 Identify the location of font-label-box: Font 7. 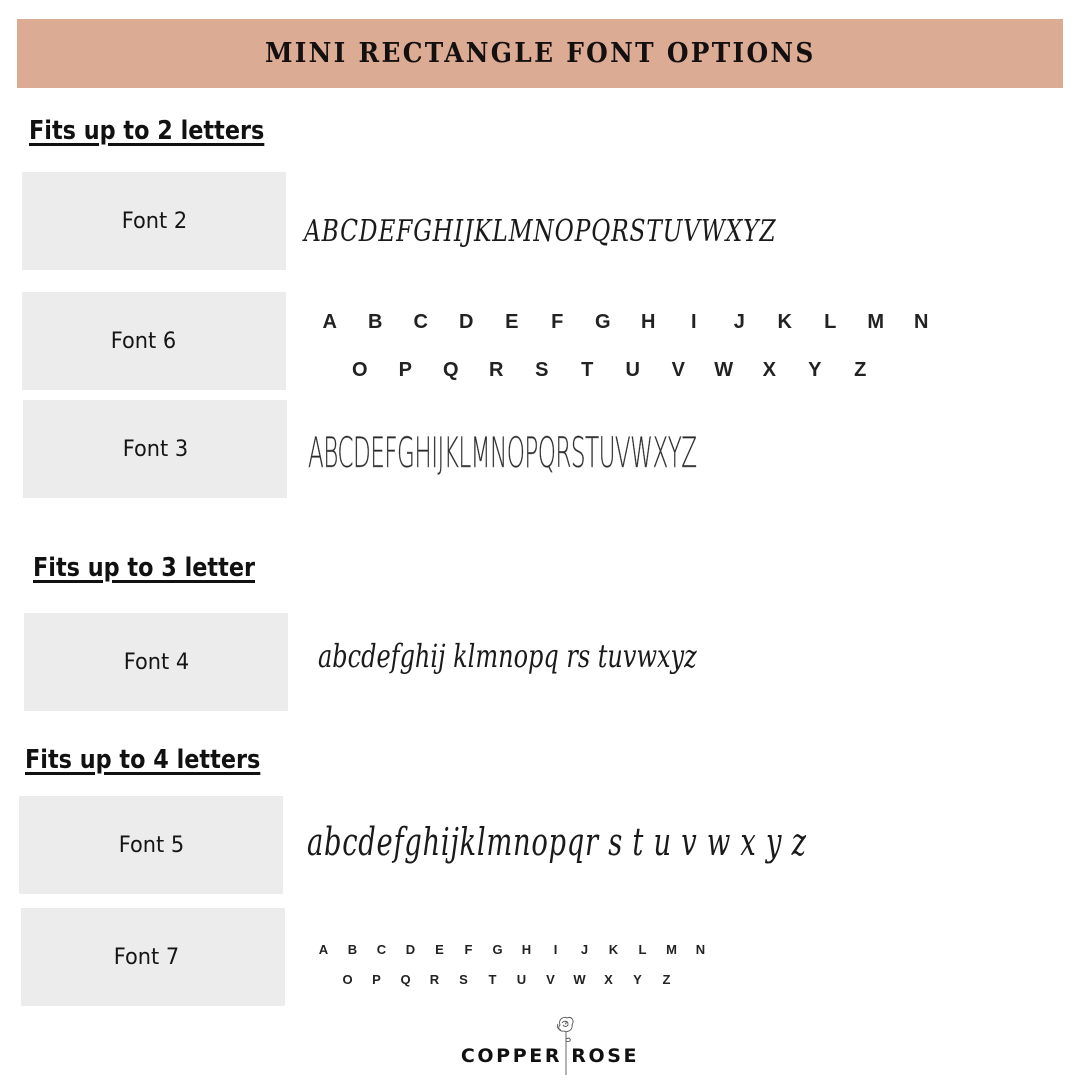
(153, 957).